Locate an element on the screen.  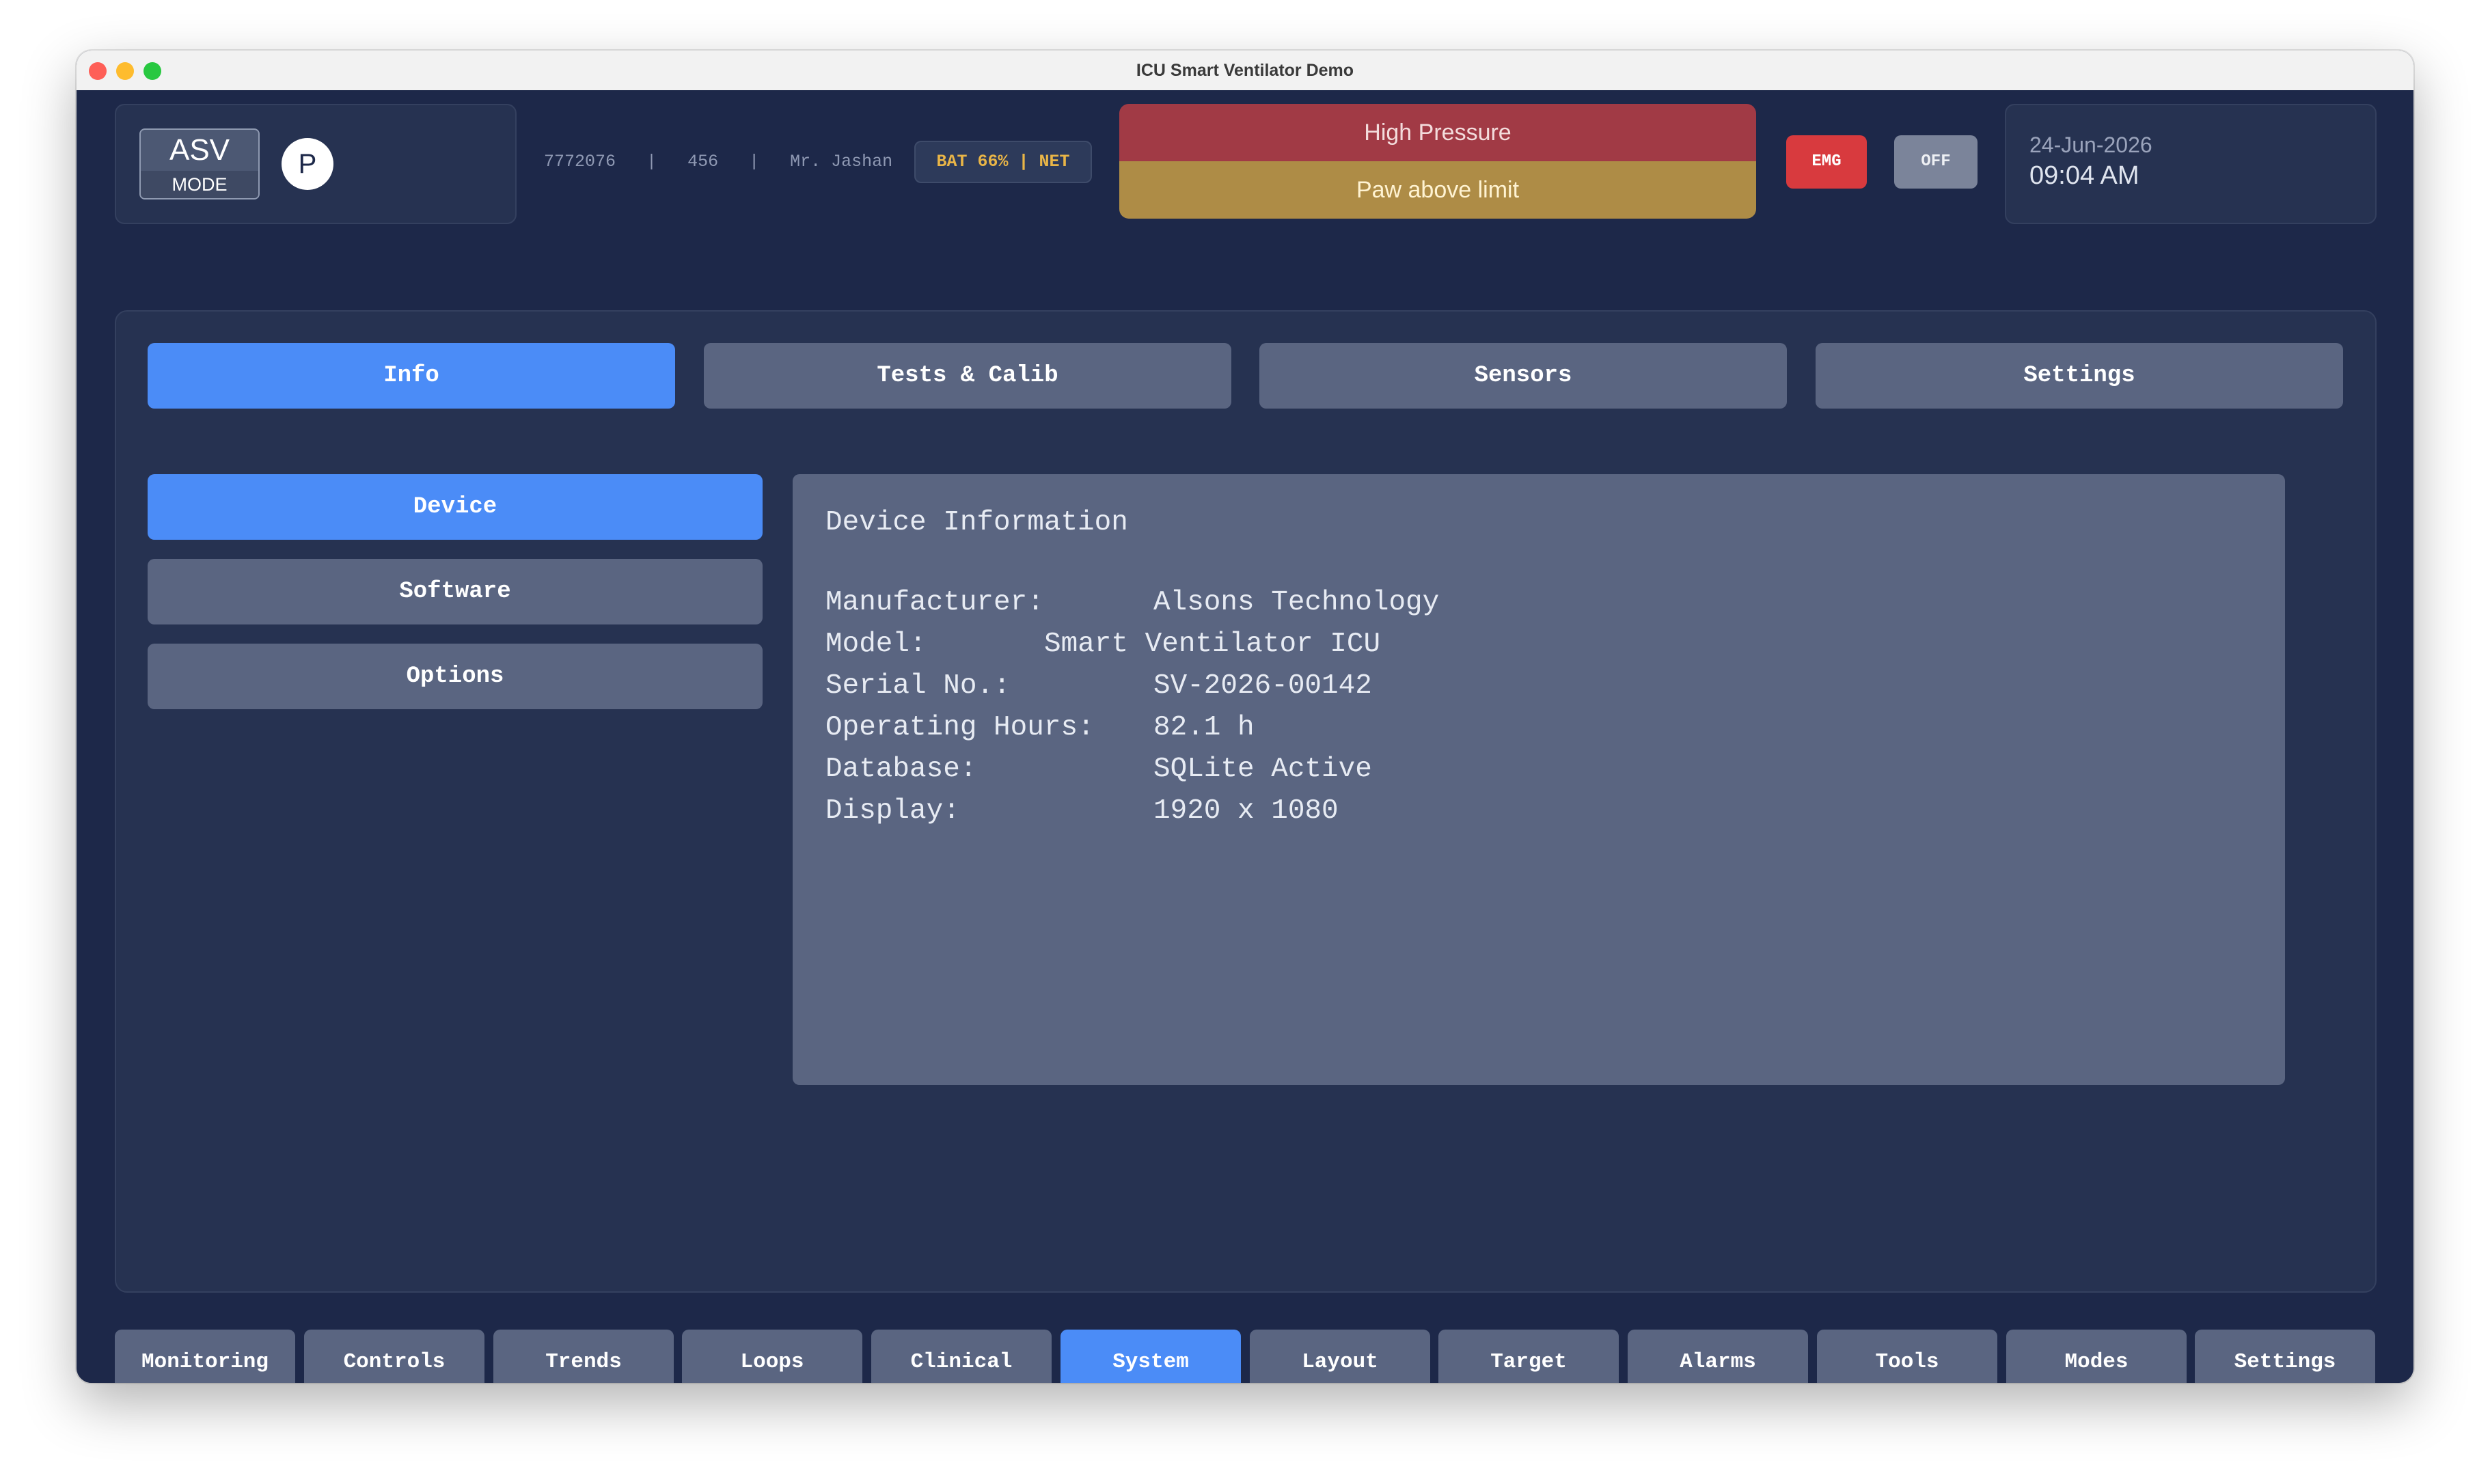
nav-tools: Tools is located at coordinates (1907, 1357).